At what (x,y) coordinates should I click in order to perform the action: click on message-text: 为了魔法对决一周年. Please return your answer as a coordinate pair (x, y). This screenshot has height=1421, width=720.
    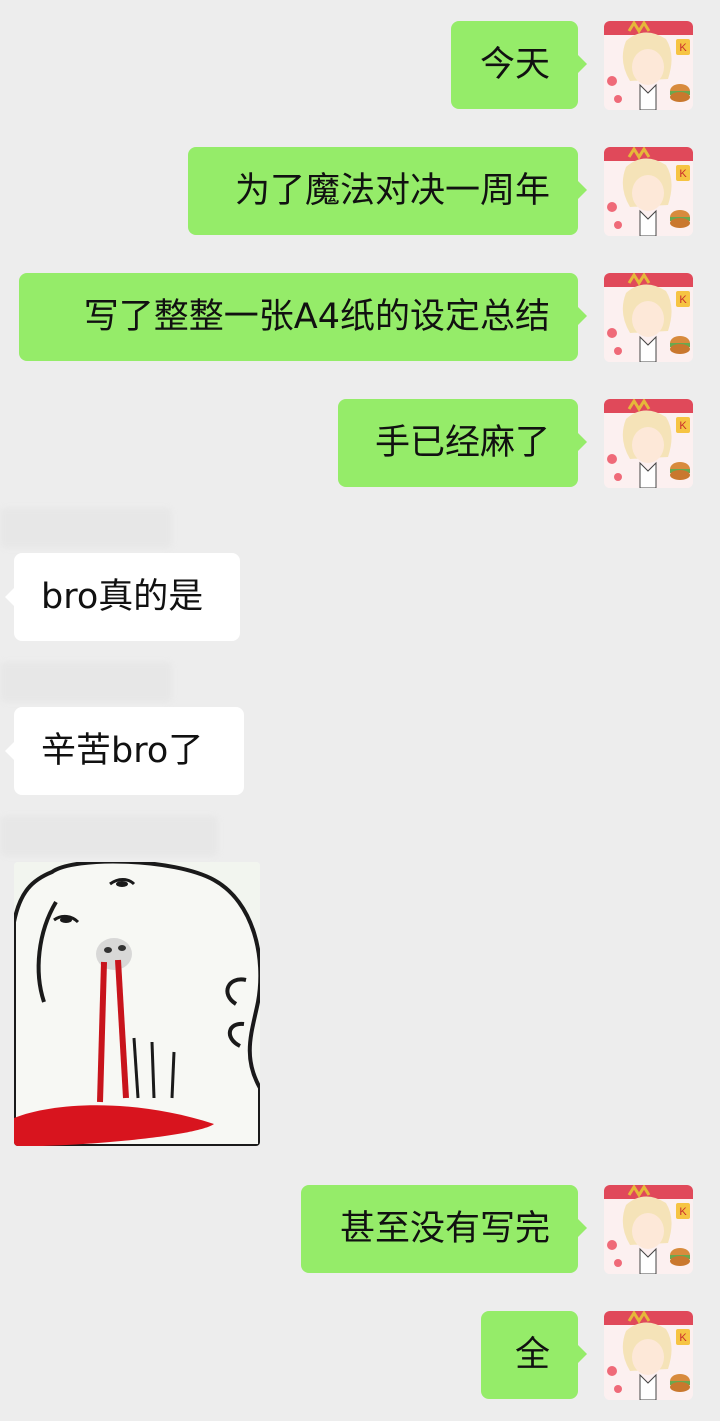
    Looking at the image, I should click on (392, 191).